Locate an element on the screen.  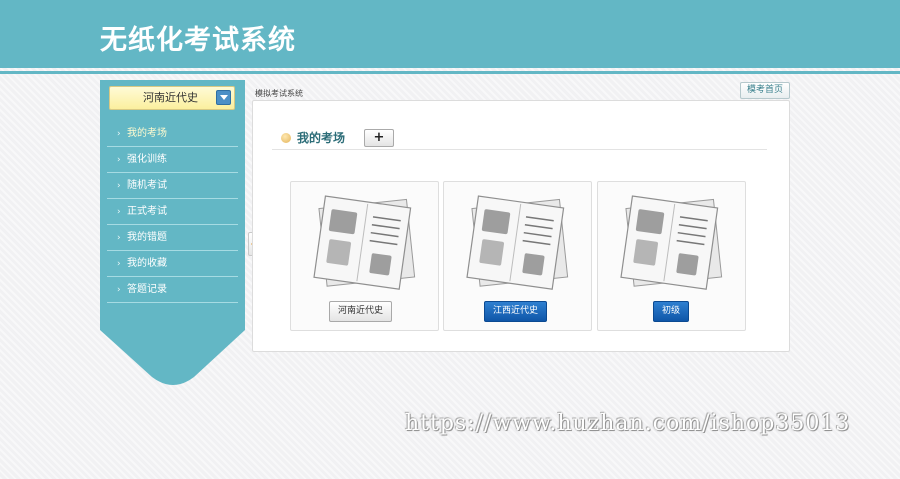
sidebar-item-favorites: › 我的收藏 is located at coordinates (172, 264).